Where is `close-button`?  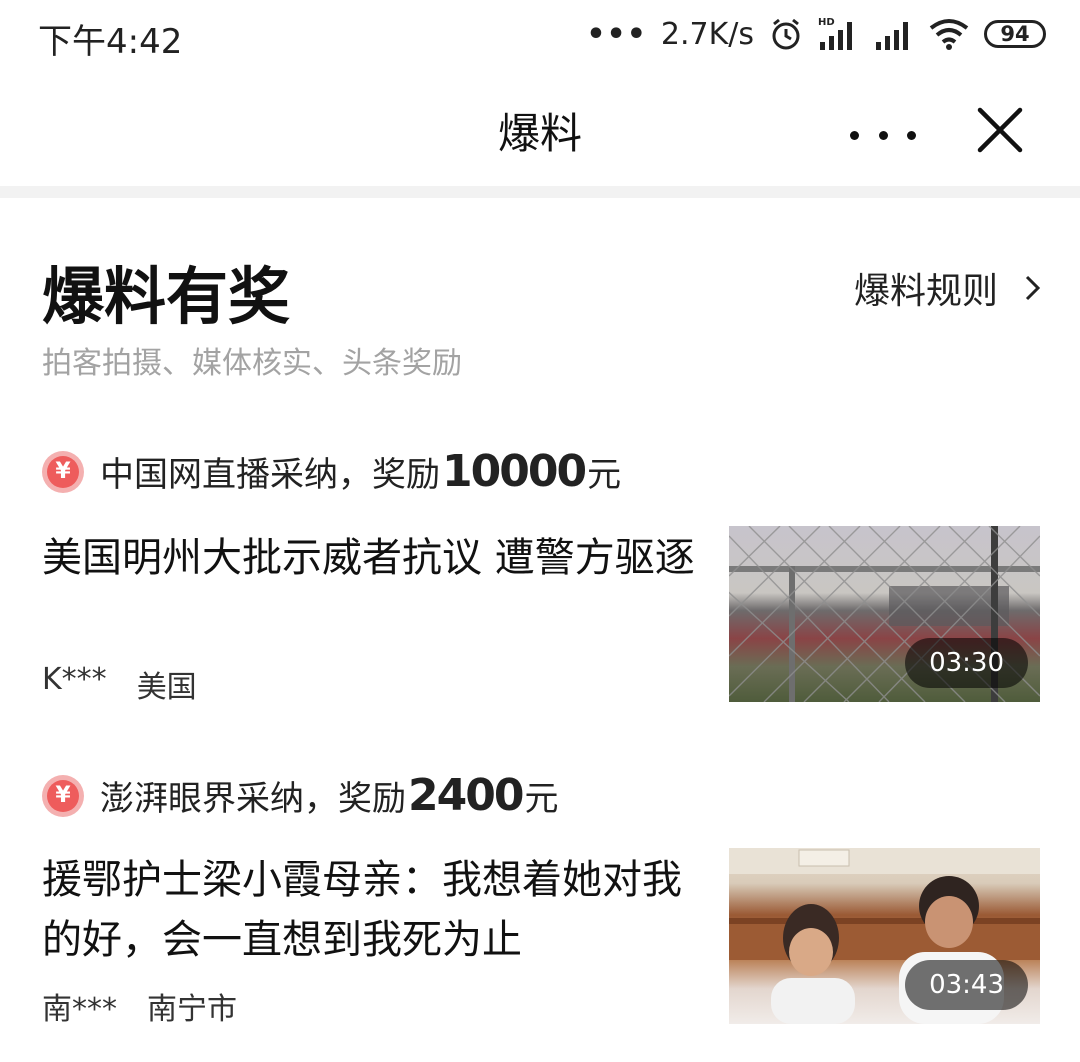
close-button is located at coordinates (1000, 130).